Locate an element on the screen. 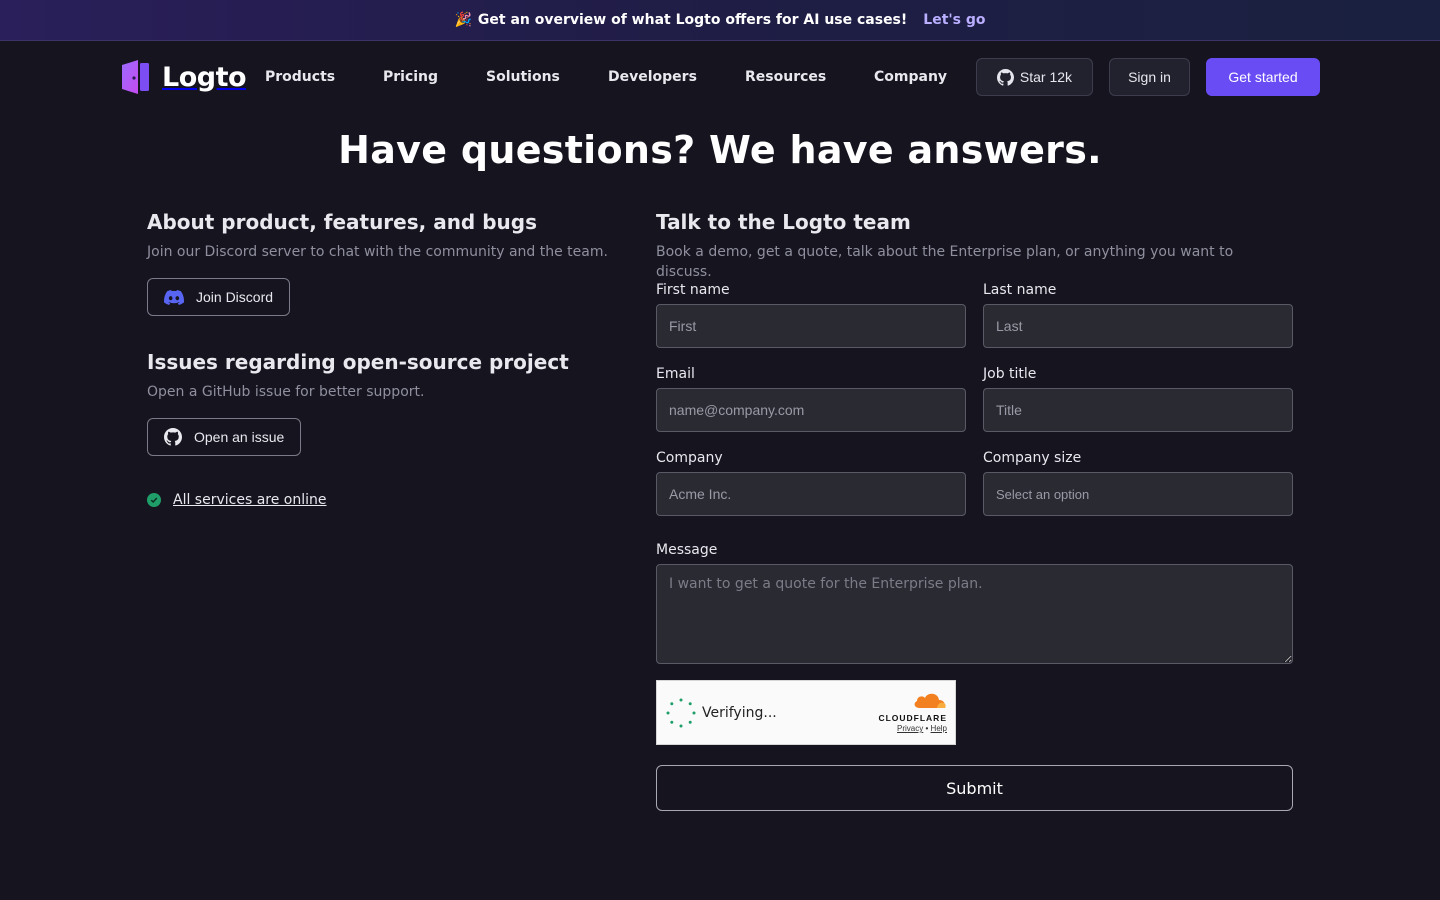 This screenshot has width=1440, height=900. cloudflare-wordmark: CLOUDFLARE is located at coordinates (912, 718).